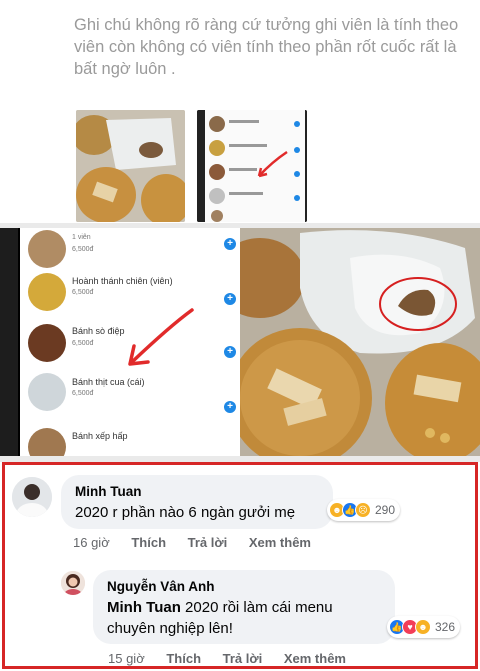  I want to click on haha-reaction-icon: ☻, so click(423, 627).